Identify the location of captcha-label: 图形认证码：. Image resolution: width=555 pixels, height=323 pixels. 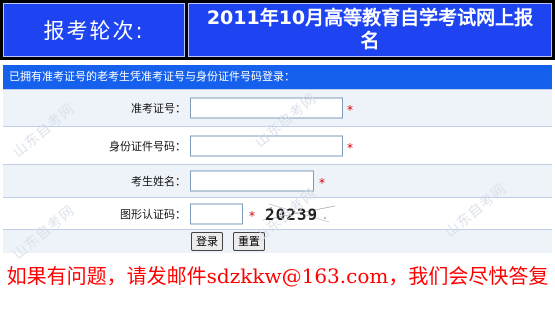
(153, 214).